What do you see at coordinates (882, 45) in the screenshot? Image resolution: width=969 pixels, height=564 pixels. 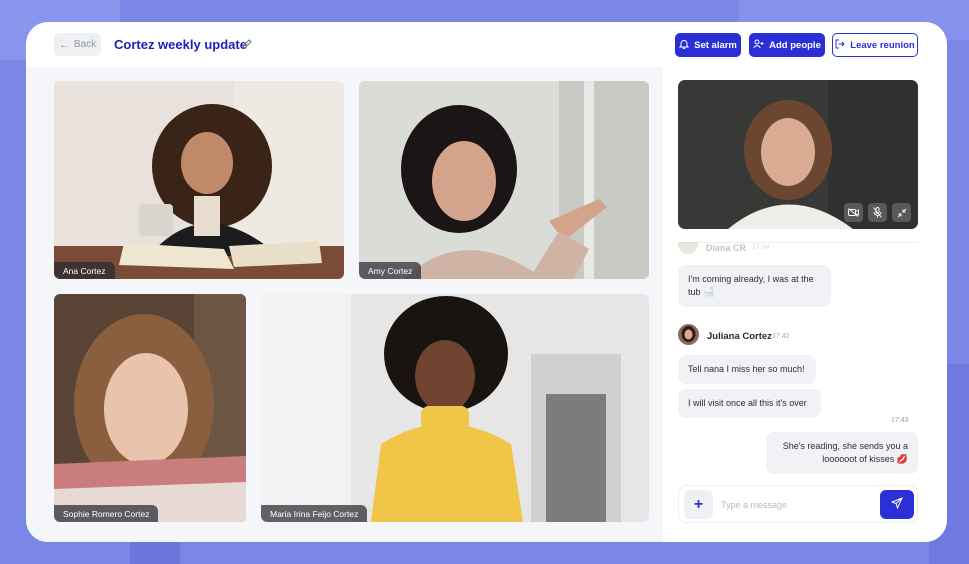 I see `leave-label: Leave reunion` at bounding box center [882, 45].